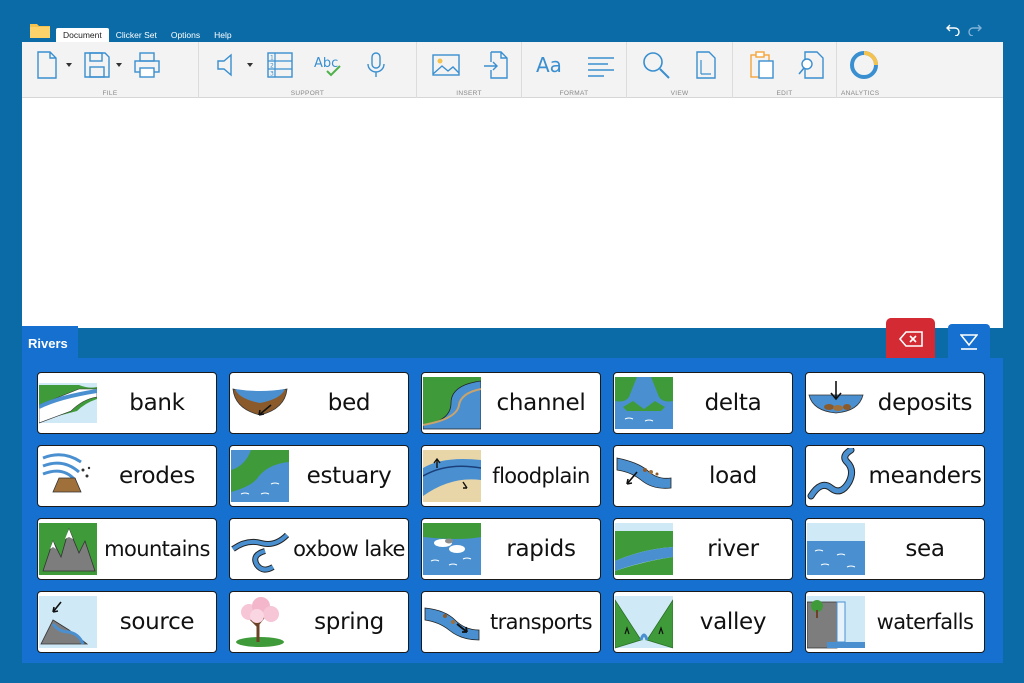 Image resolution: width=1024 pixels, height=683 pixels. I want to click on save-icon, so click(97, 65).